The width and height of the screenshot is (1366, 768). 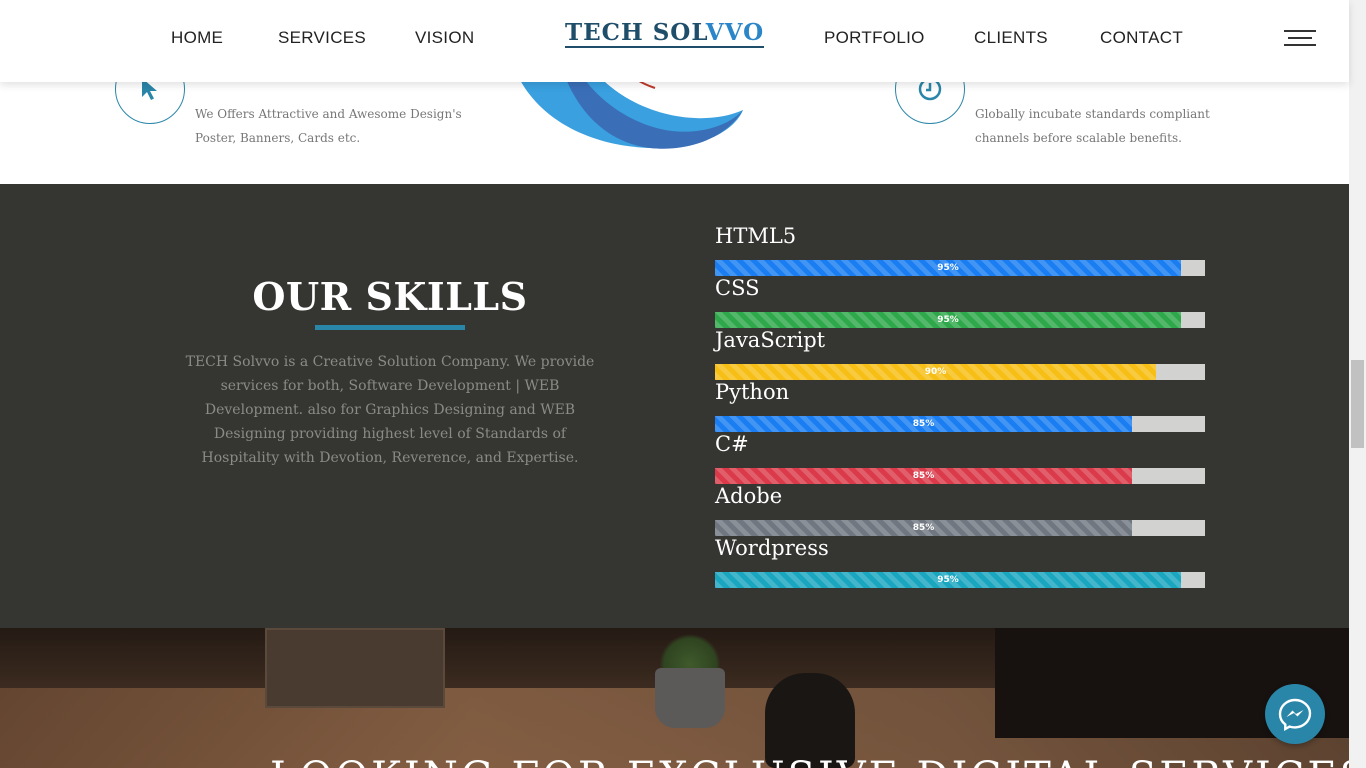 I want to click on skill-progress-track: 90%, so click(x=960, y=372).